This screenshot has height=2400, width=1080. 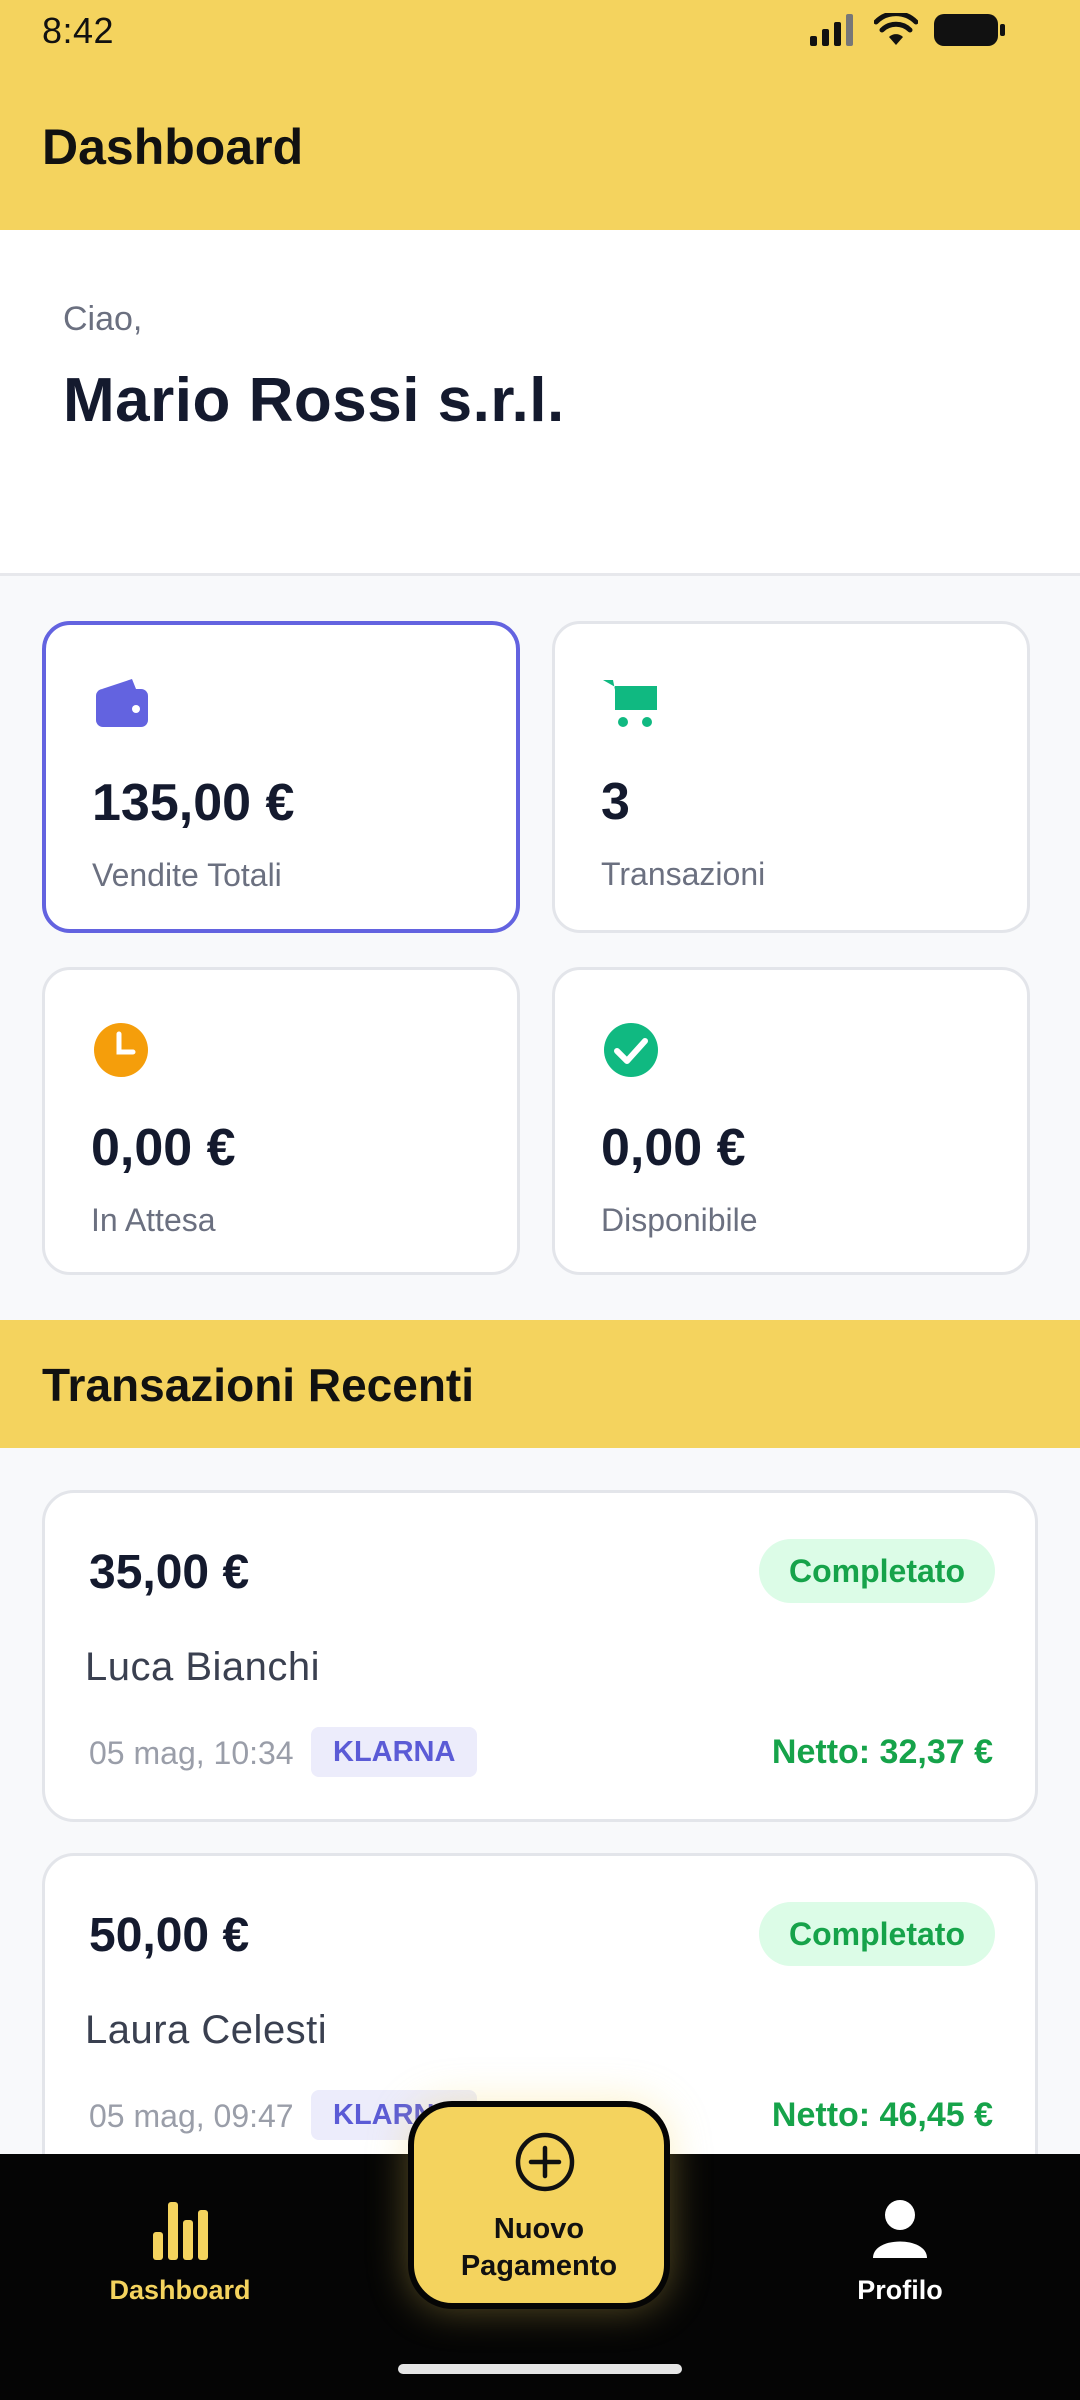 I want to click on stat-label: In Attesa, so click(x=153, y=1220).